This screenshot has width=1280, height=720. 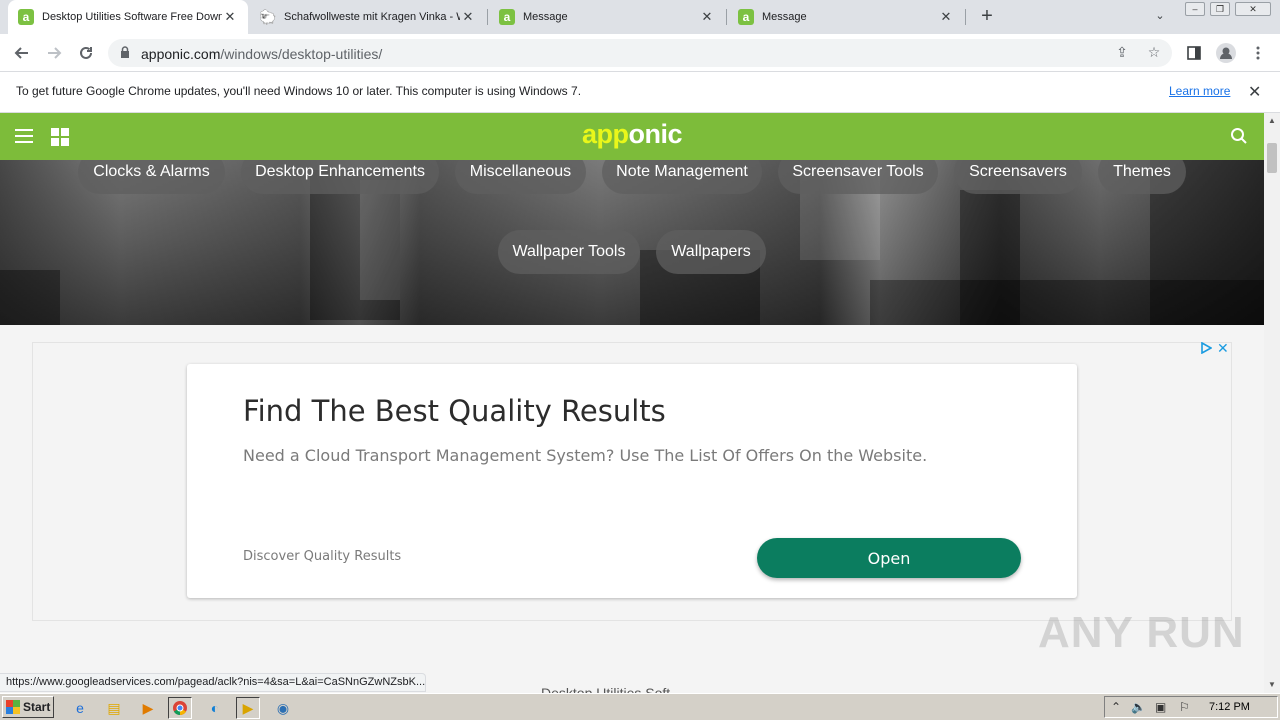 What do you see at coordinates (1195, 9) in the screenshot?
I see `minimize-button: –` at bounding box center [1195, 9].